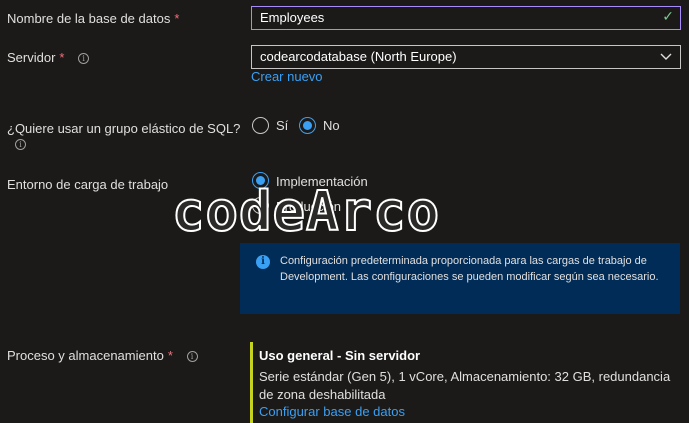 Image resolution: width=689 pixels, height=423 pixels. What do you see at coordinates (260, 125) in the screenshot?
I see `radio-elastic-yes` at bounding box center [260, 125].